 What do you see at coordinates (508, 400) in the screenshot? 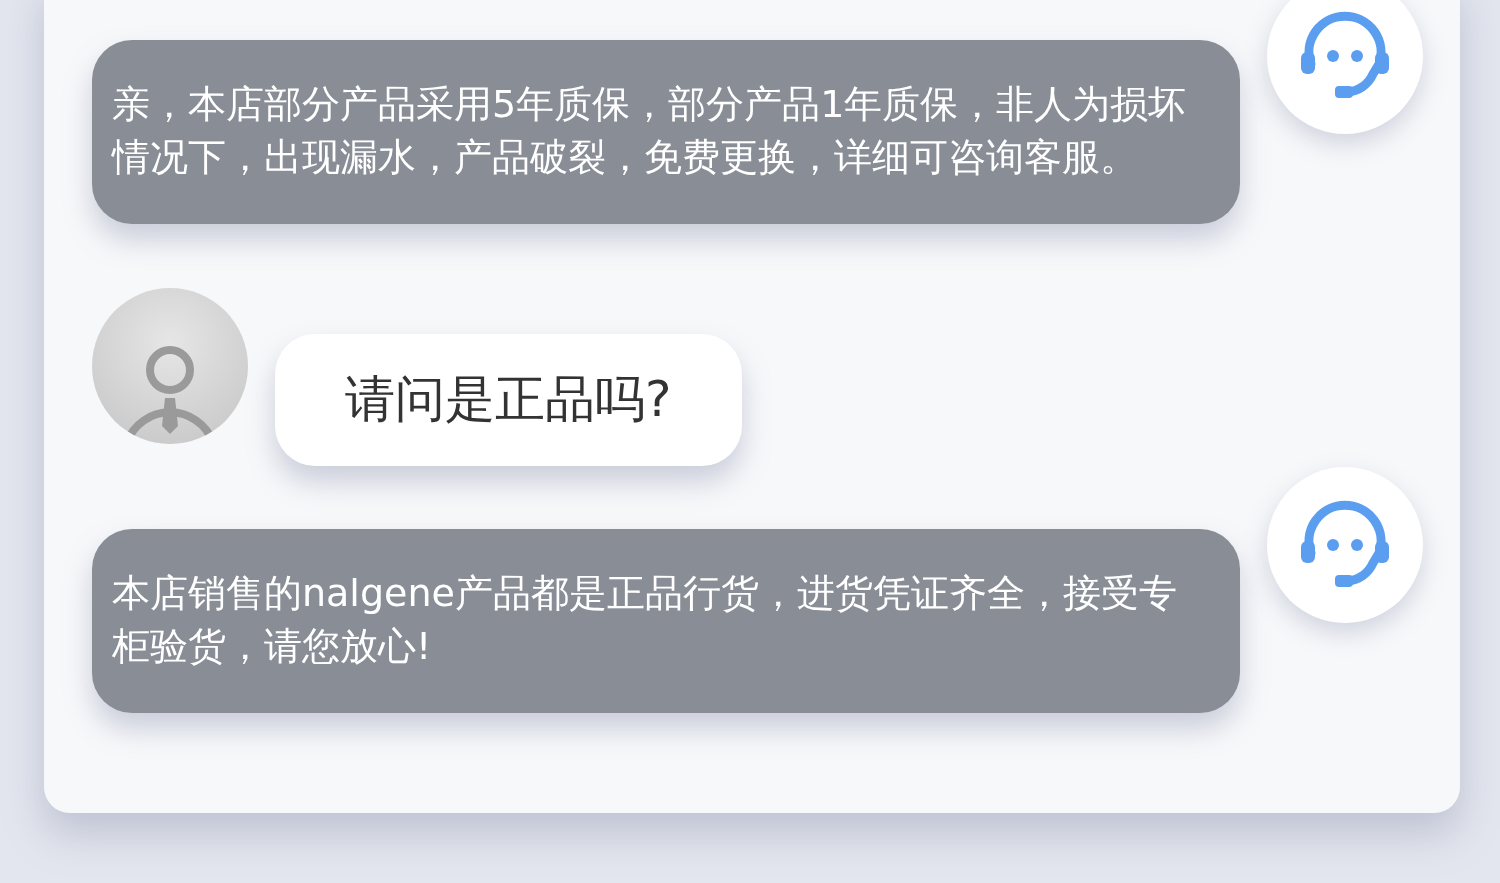
I see `message-bubble: 请问是正品吗?` at bounding box center [508, 400].